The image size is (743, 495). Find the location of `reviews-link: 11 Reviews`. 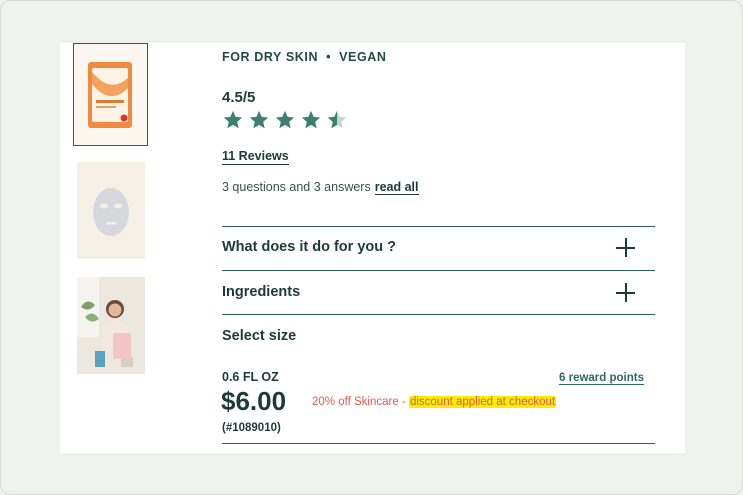

reviews-link: 11 Reviews is located at coordinates (255, 157).